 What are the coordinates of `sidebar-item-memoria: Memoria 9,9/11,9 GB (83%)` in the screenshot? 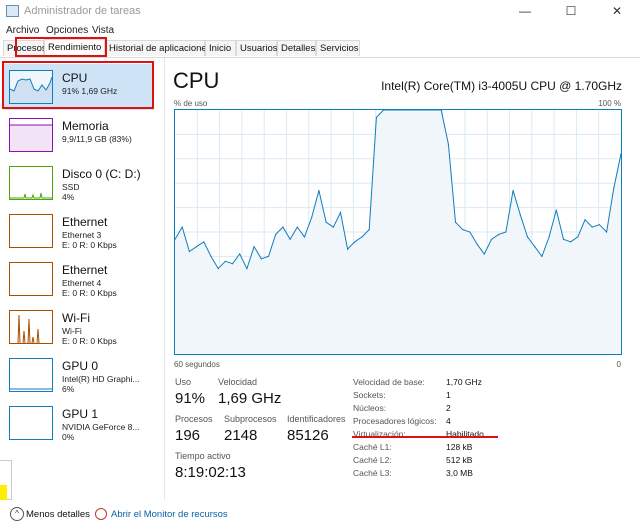 It's located at (79, 135).